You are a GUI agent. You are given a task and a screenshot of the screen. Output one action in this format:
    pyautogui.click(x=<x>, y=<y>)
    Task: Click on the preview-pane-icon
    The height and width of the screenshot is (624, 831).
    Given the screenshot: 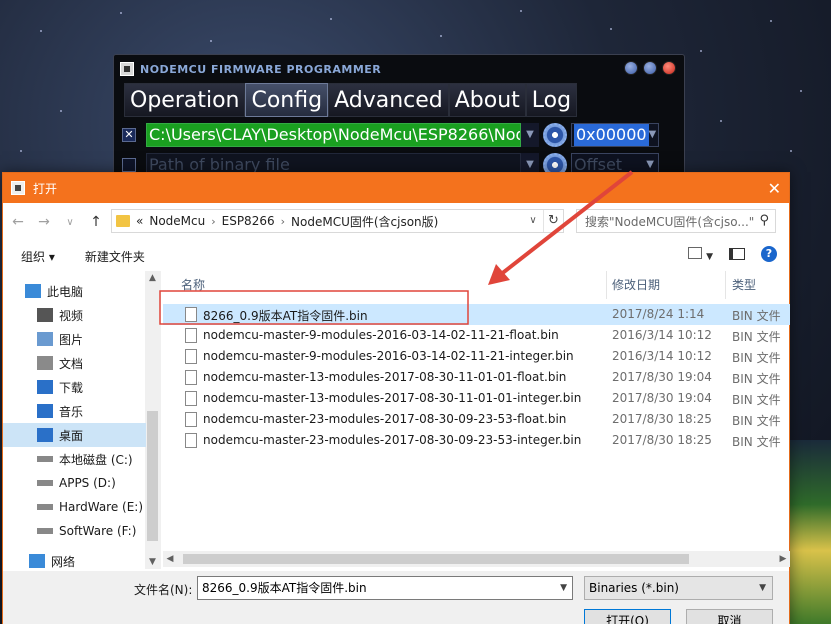 What is the action you would take?
    pyautogui.click(x=737, y=254)
    